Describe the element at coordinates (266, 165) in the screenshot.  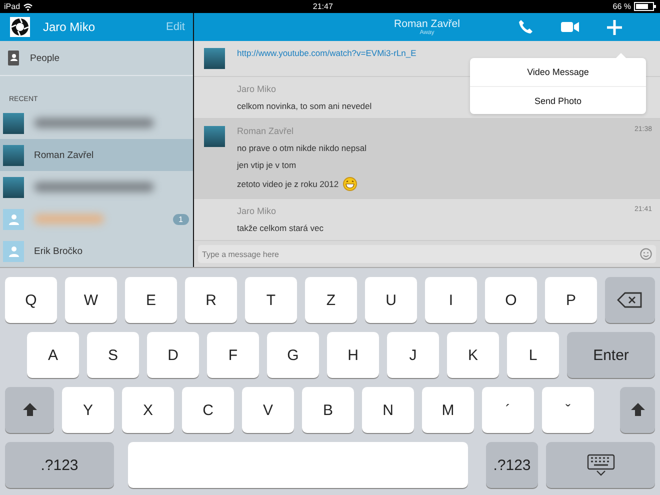
I see `message-text: jen vtip je v tom` at that location.